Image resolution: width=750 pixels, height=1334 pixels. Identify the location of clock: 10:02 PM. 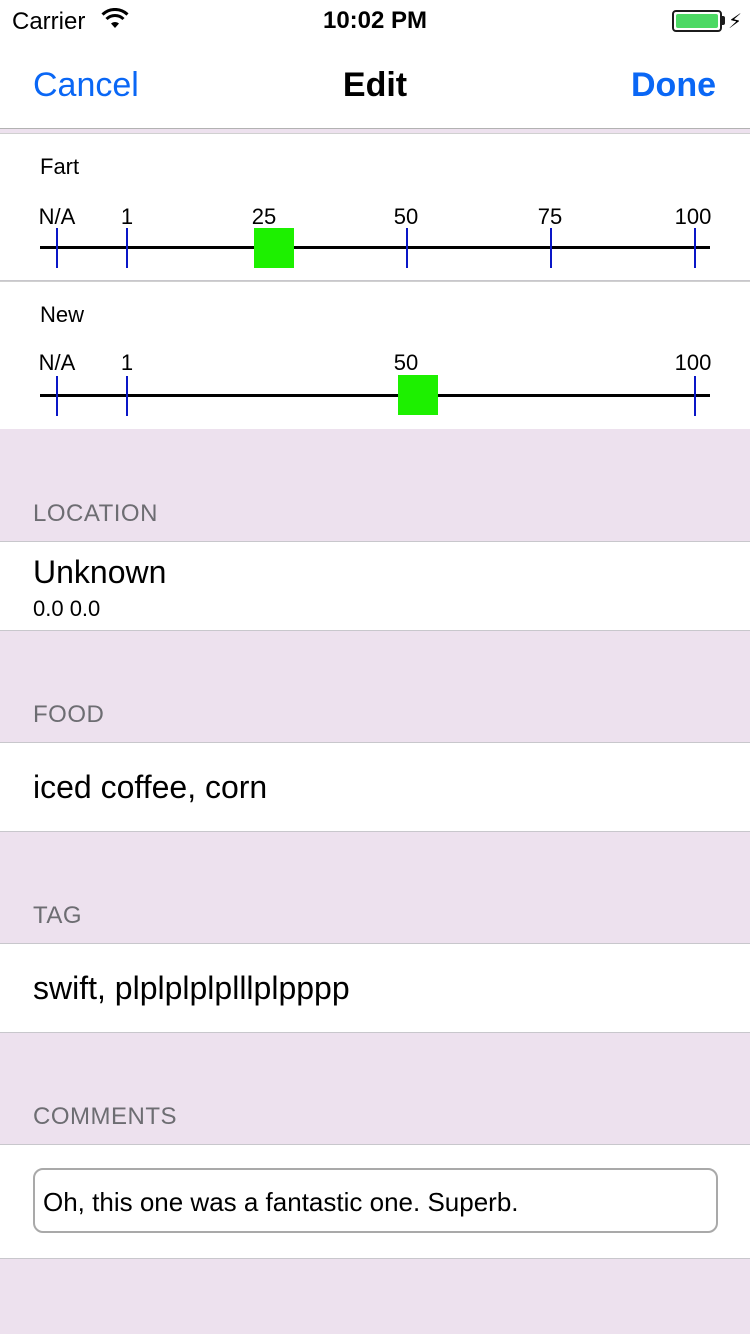
(375, 20).